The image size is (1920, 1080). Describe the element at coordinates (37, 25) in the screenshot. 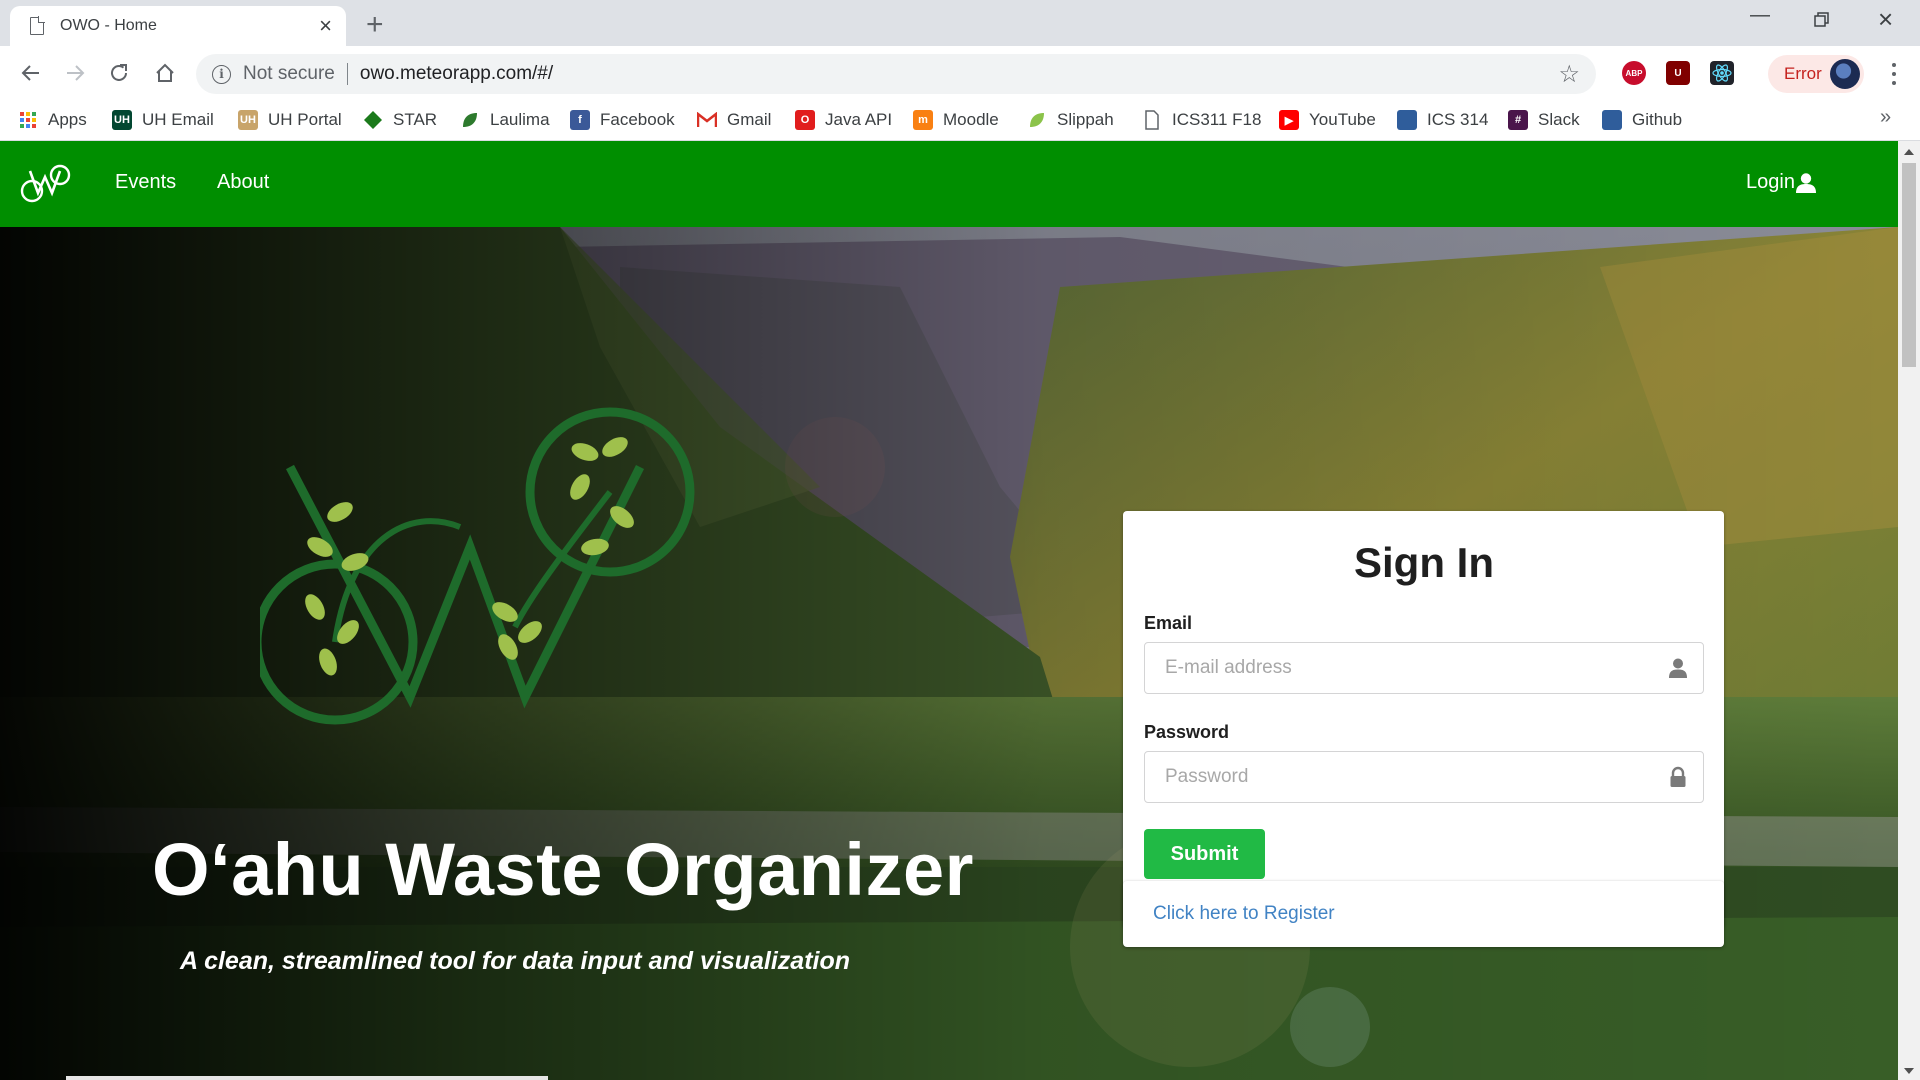

I see `page-icon` at that location.